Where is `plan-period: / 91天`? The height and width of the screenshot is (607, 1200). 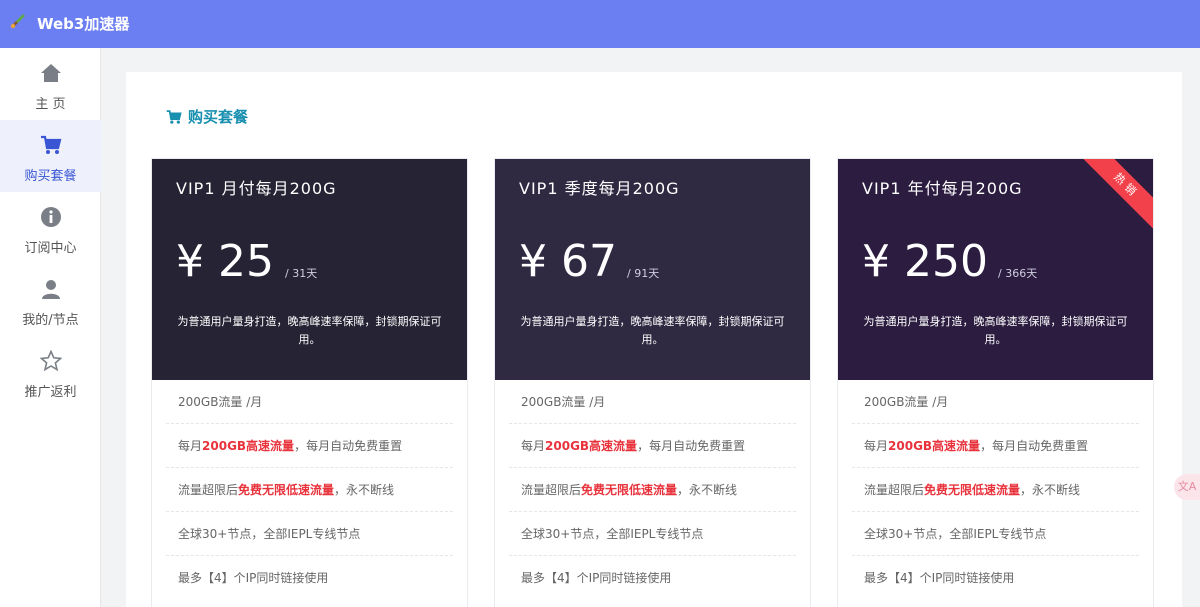
plan-period: / 91天 is located at coordinates (643, 273).